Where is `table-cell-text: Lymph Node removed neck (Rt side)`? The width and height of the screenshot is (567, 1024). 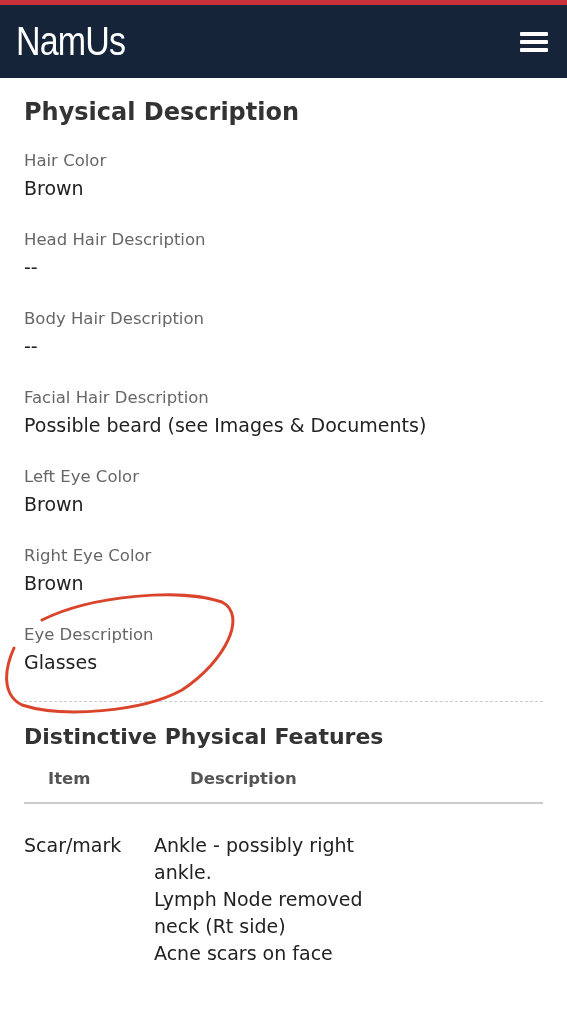
table-cell-text: Lymph Node removed neck (Rt side) is located at coordinates (259, 913).